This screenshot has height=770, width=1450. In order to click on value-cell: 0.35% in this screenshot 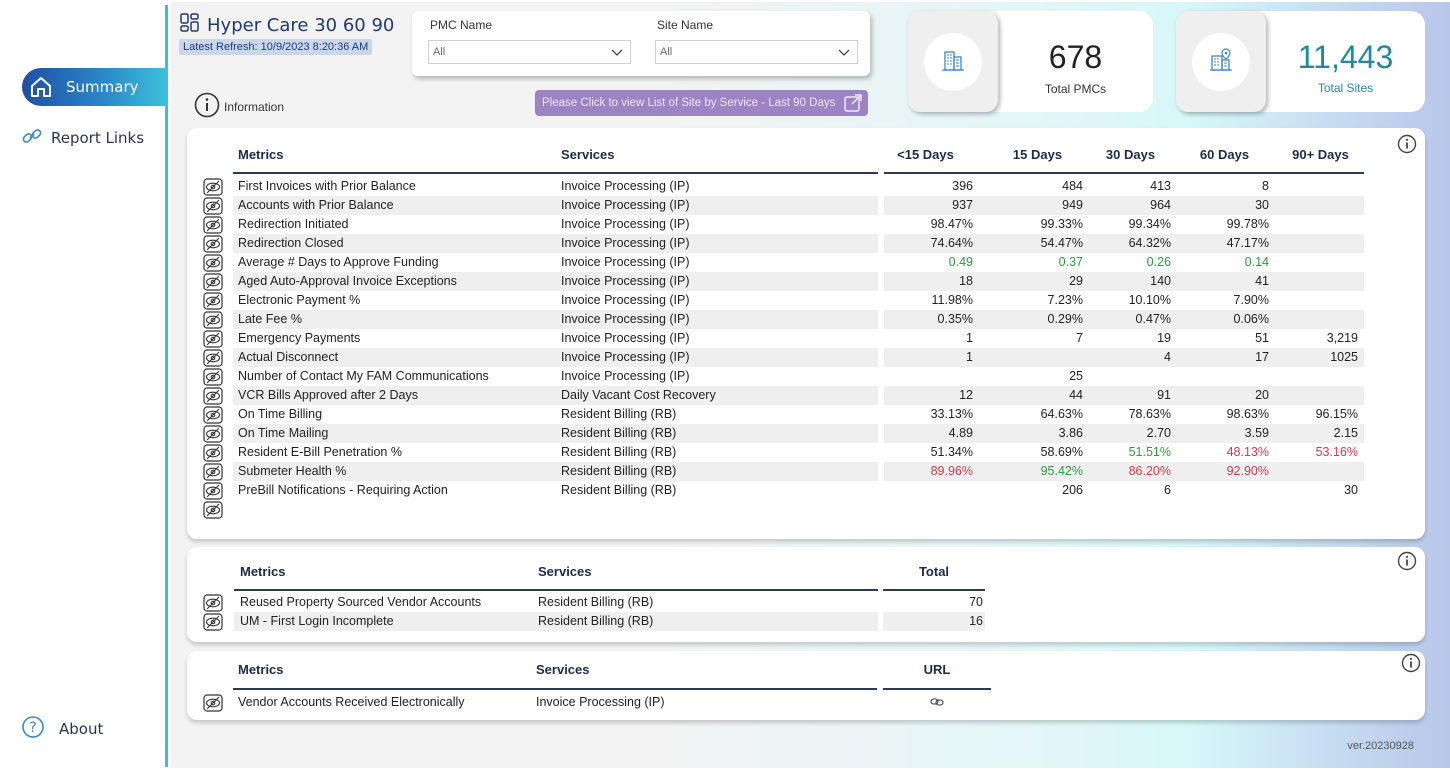, I will do `click(955, 319)`.